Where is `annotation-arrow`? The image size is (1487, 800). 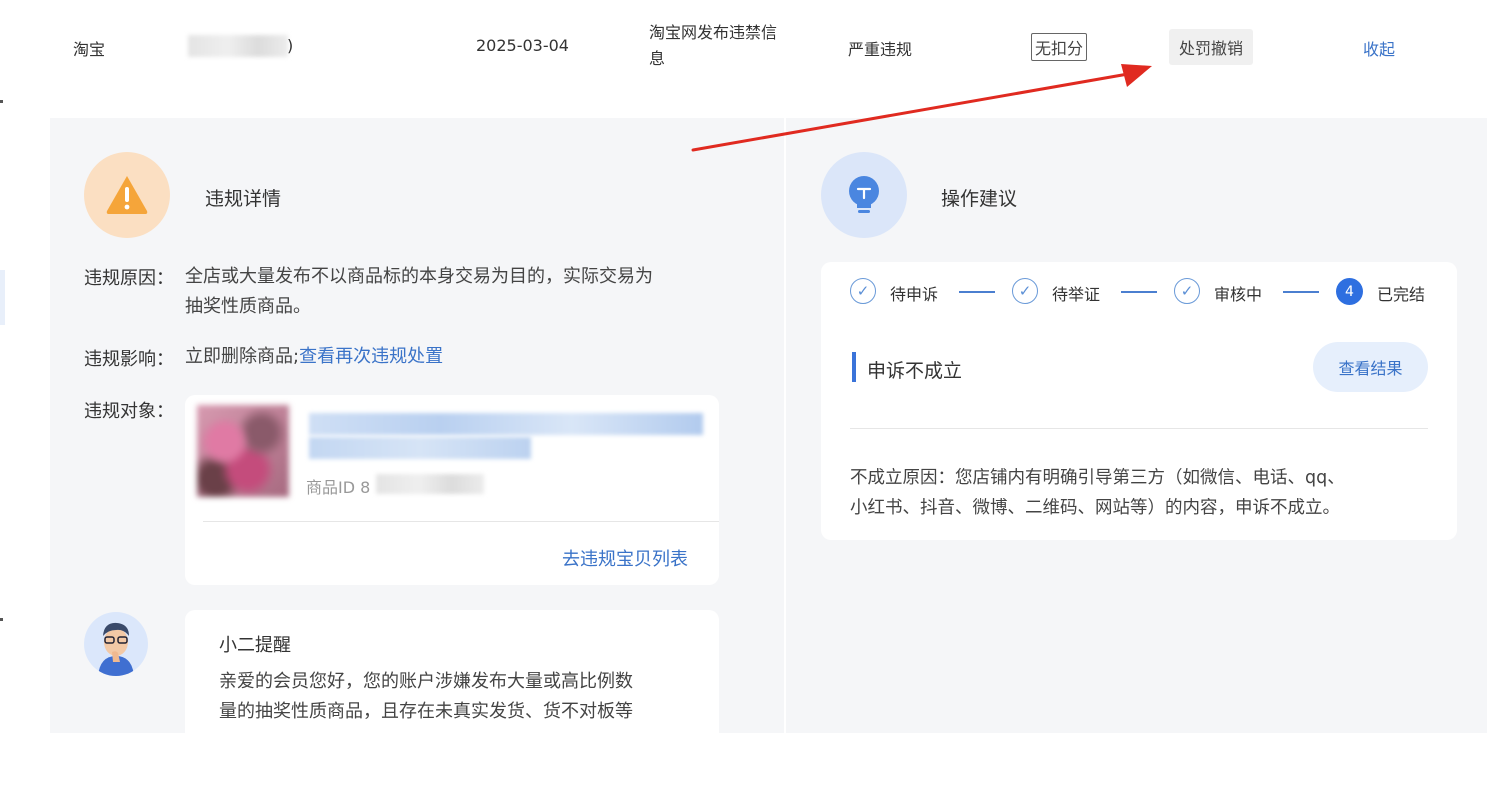 annotation-arrow is located at coordinates (921, 108).